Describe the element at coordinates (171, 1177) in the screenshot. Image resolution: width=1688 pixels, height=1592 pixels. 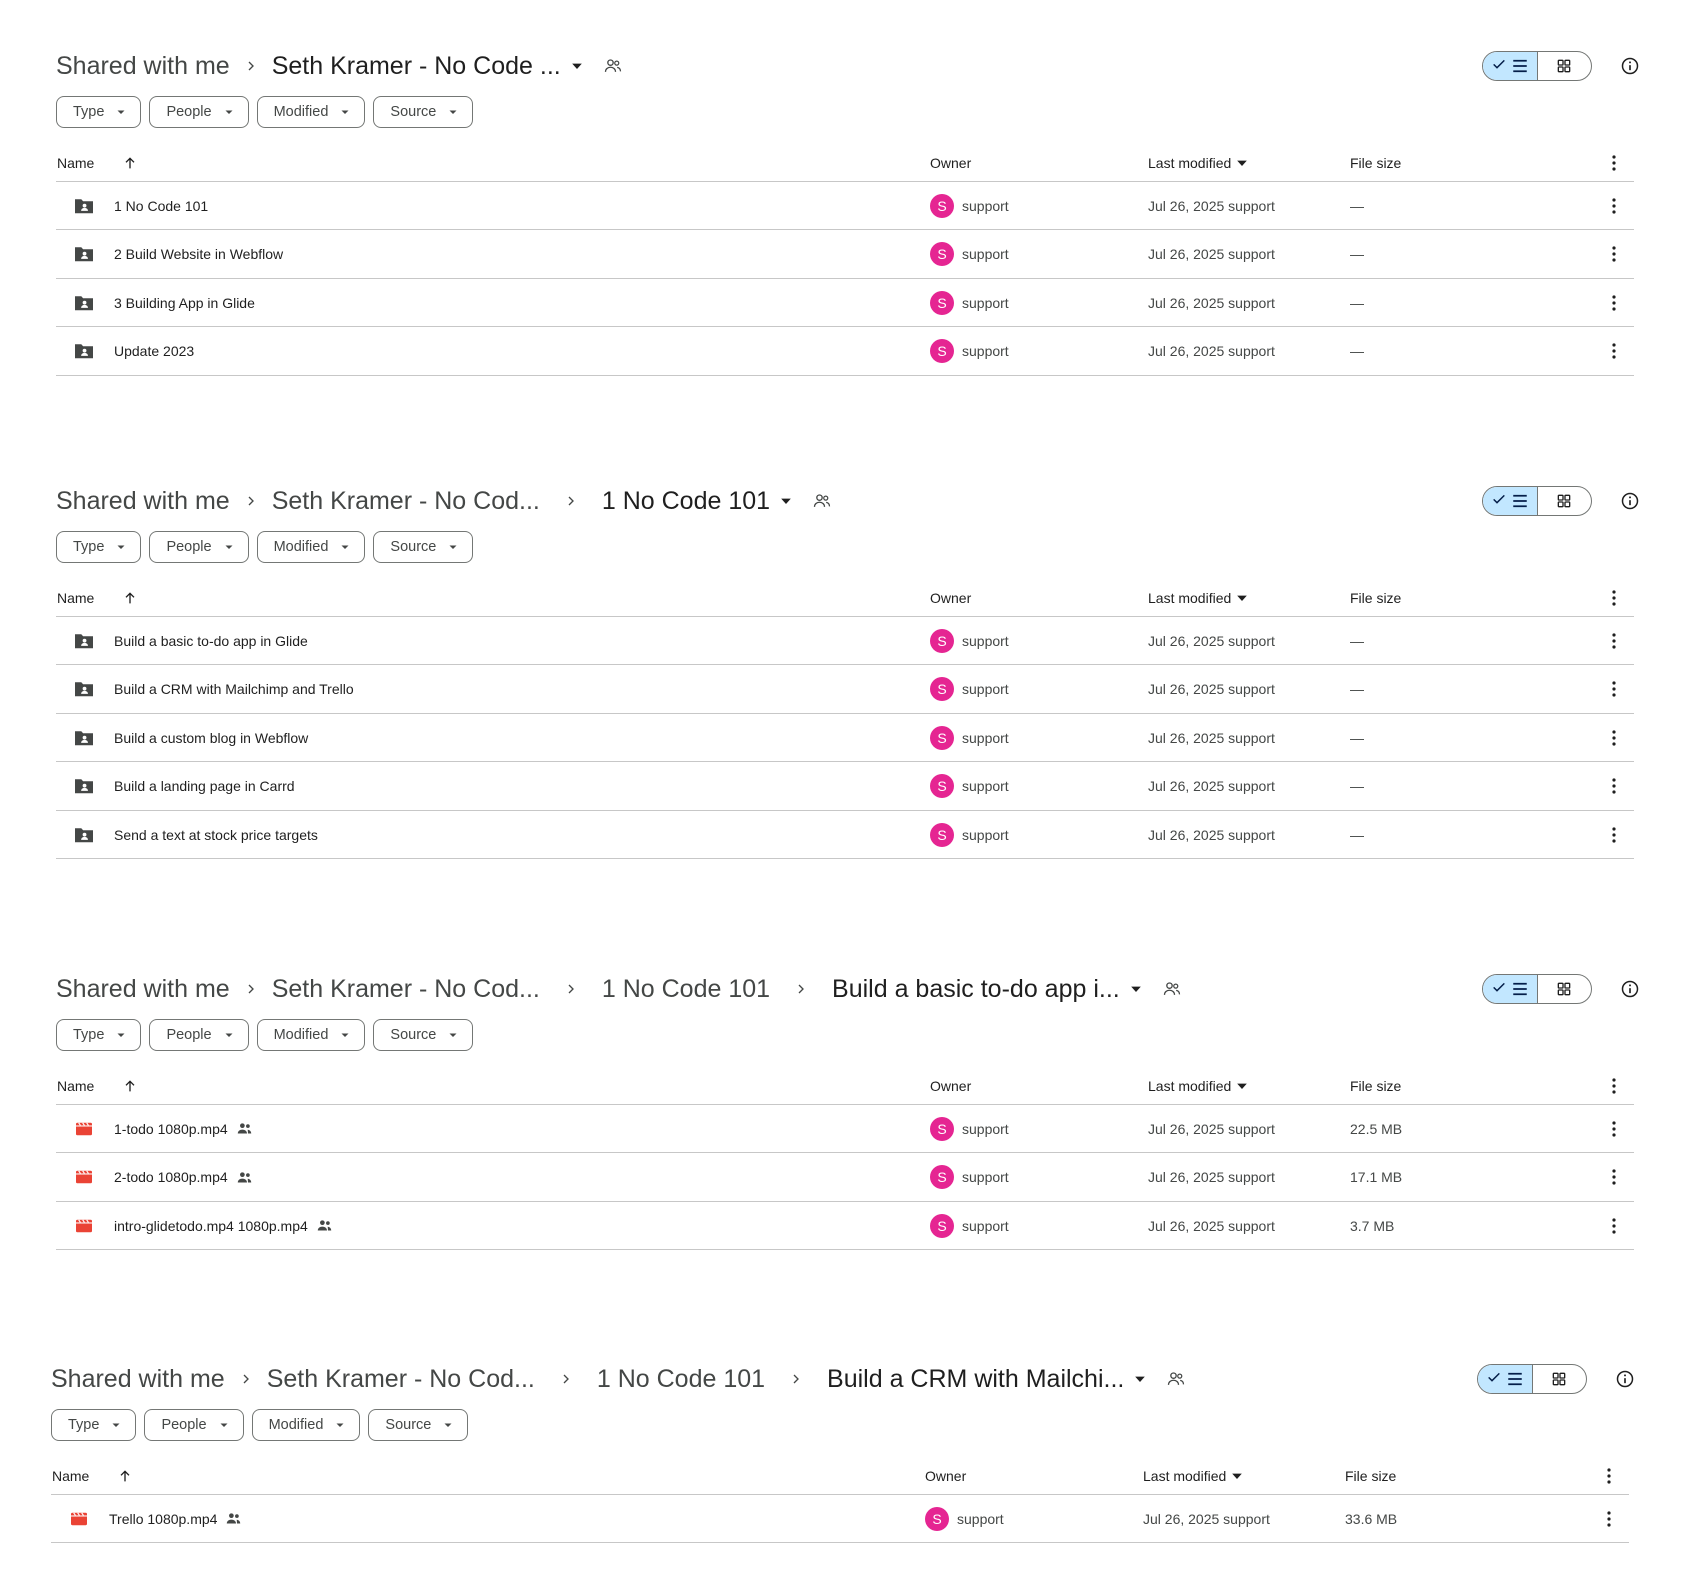
I see `file-name: 2-todo 1080p.mp4` at that location.